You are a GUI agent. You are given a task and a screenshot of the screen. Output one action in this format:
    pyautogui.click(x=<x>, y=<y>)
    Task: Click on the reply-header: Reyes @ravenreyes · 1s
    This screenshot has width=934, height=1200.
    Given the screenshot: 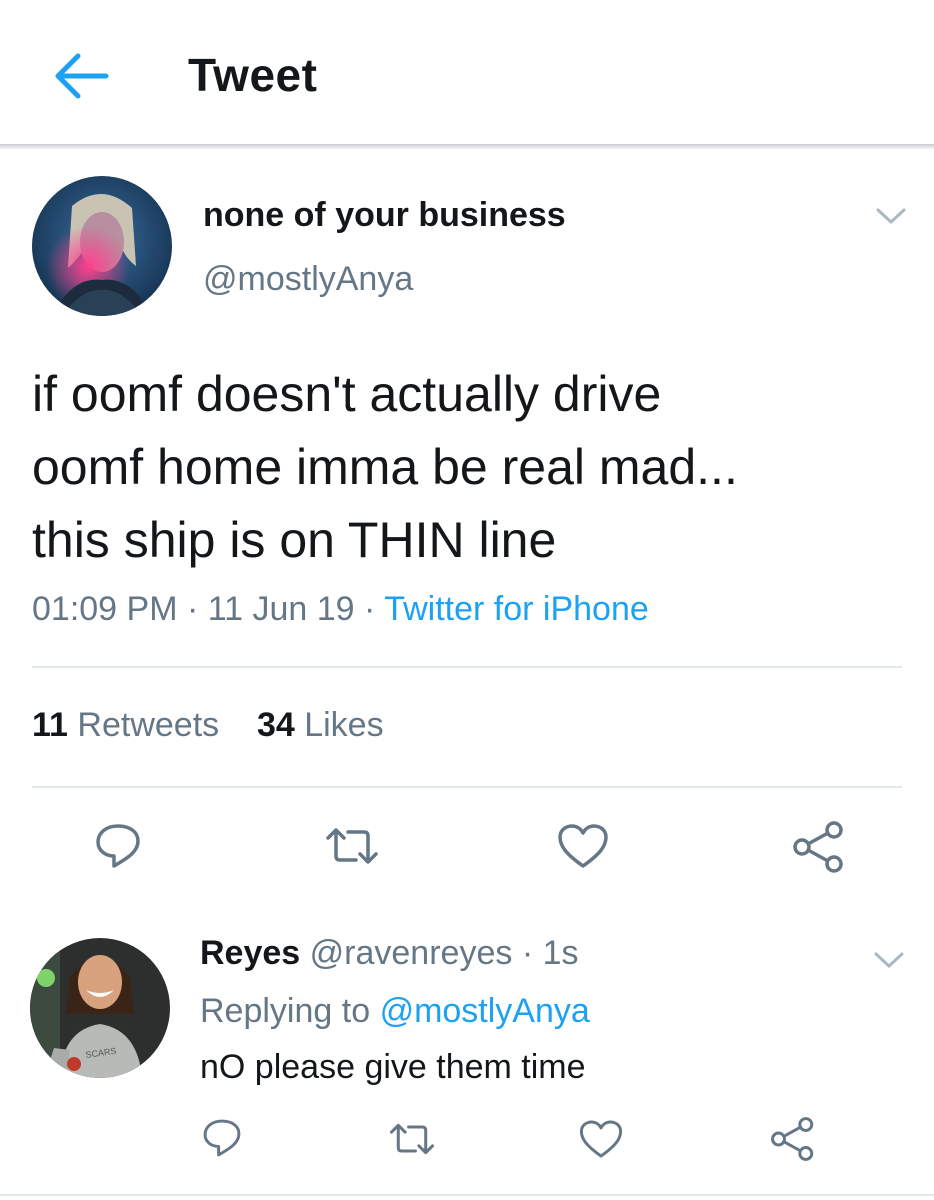 What is the action you would take?
    pyautogui.click(x=389, y=953)
    